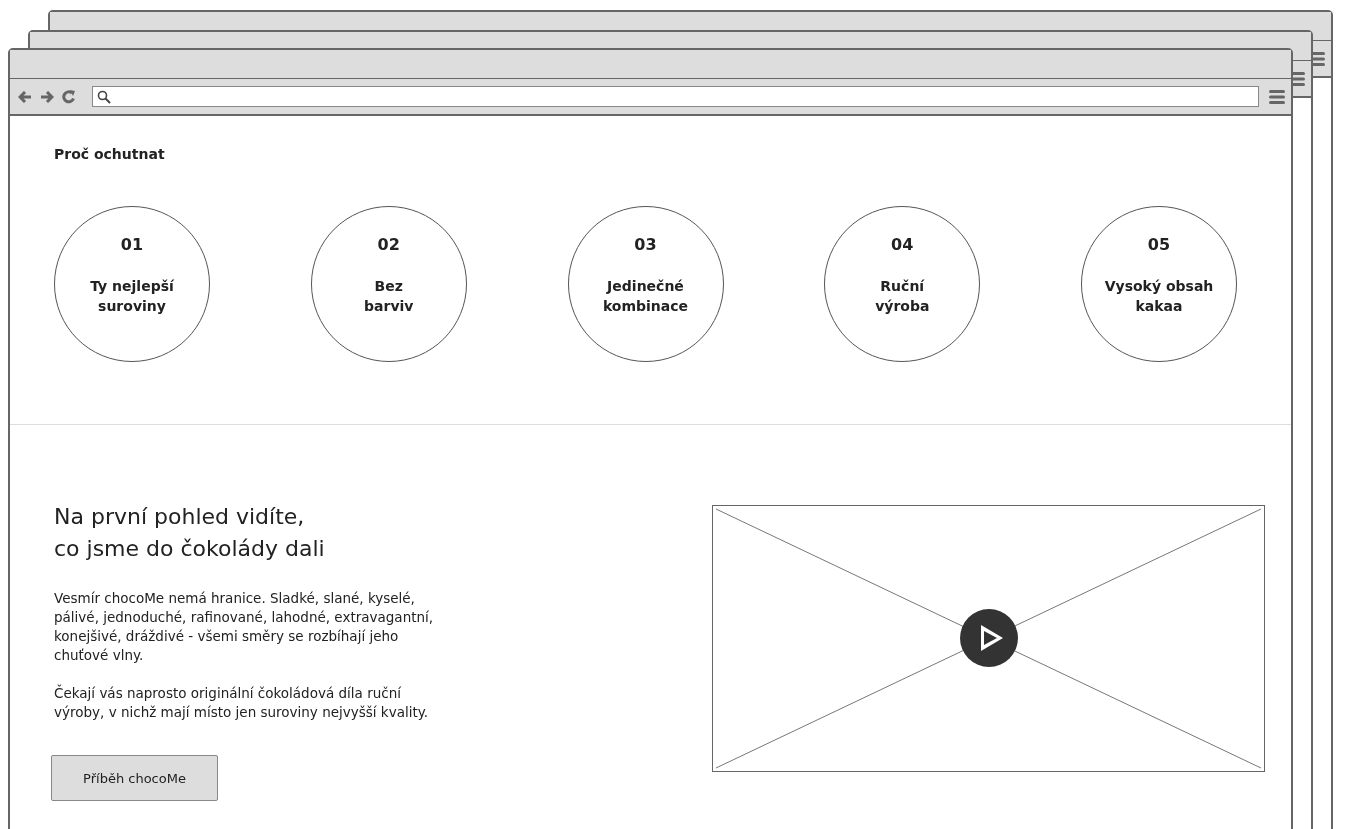  What do you see at coordinates (69, 96) in the screenshot?
I see `reload-icon` at bounding box center [69, 96].